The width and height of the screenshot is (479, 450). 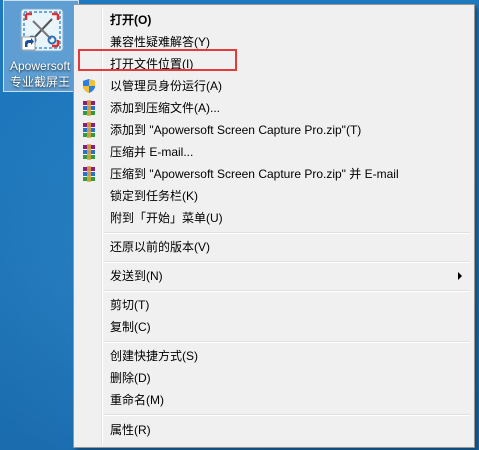 I want to click on menu-item-open: 打开(O), so click(x=274, y=20).